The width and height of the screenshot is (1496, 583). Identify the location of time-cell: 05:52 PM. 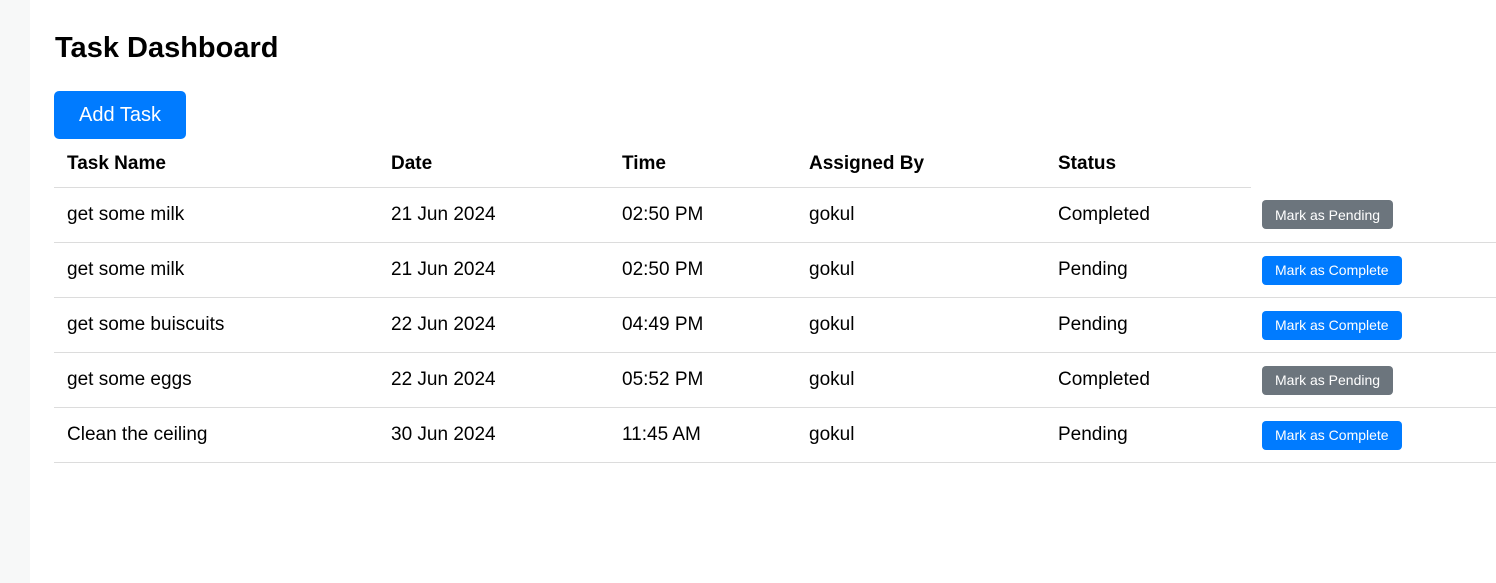
(702, 380).